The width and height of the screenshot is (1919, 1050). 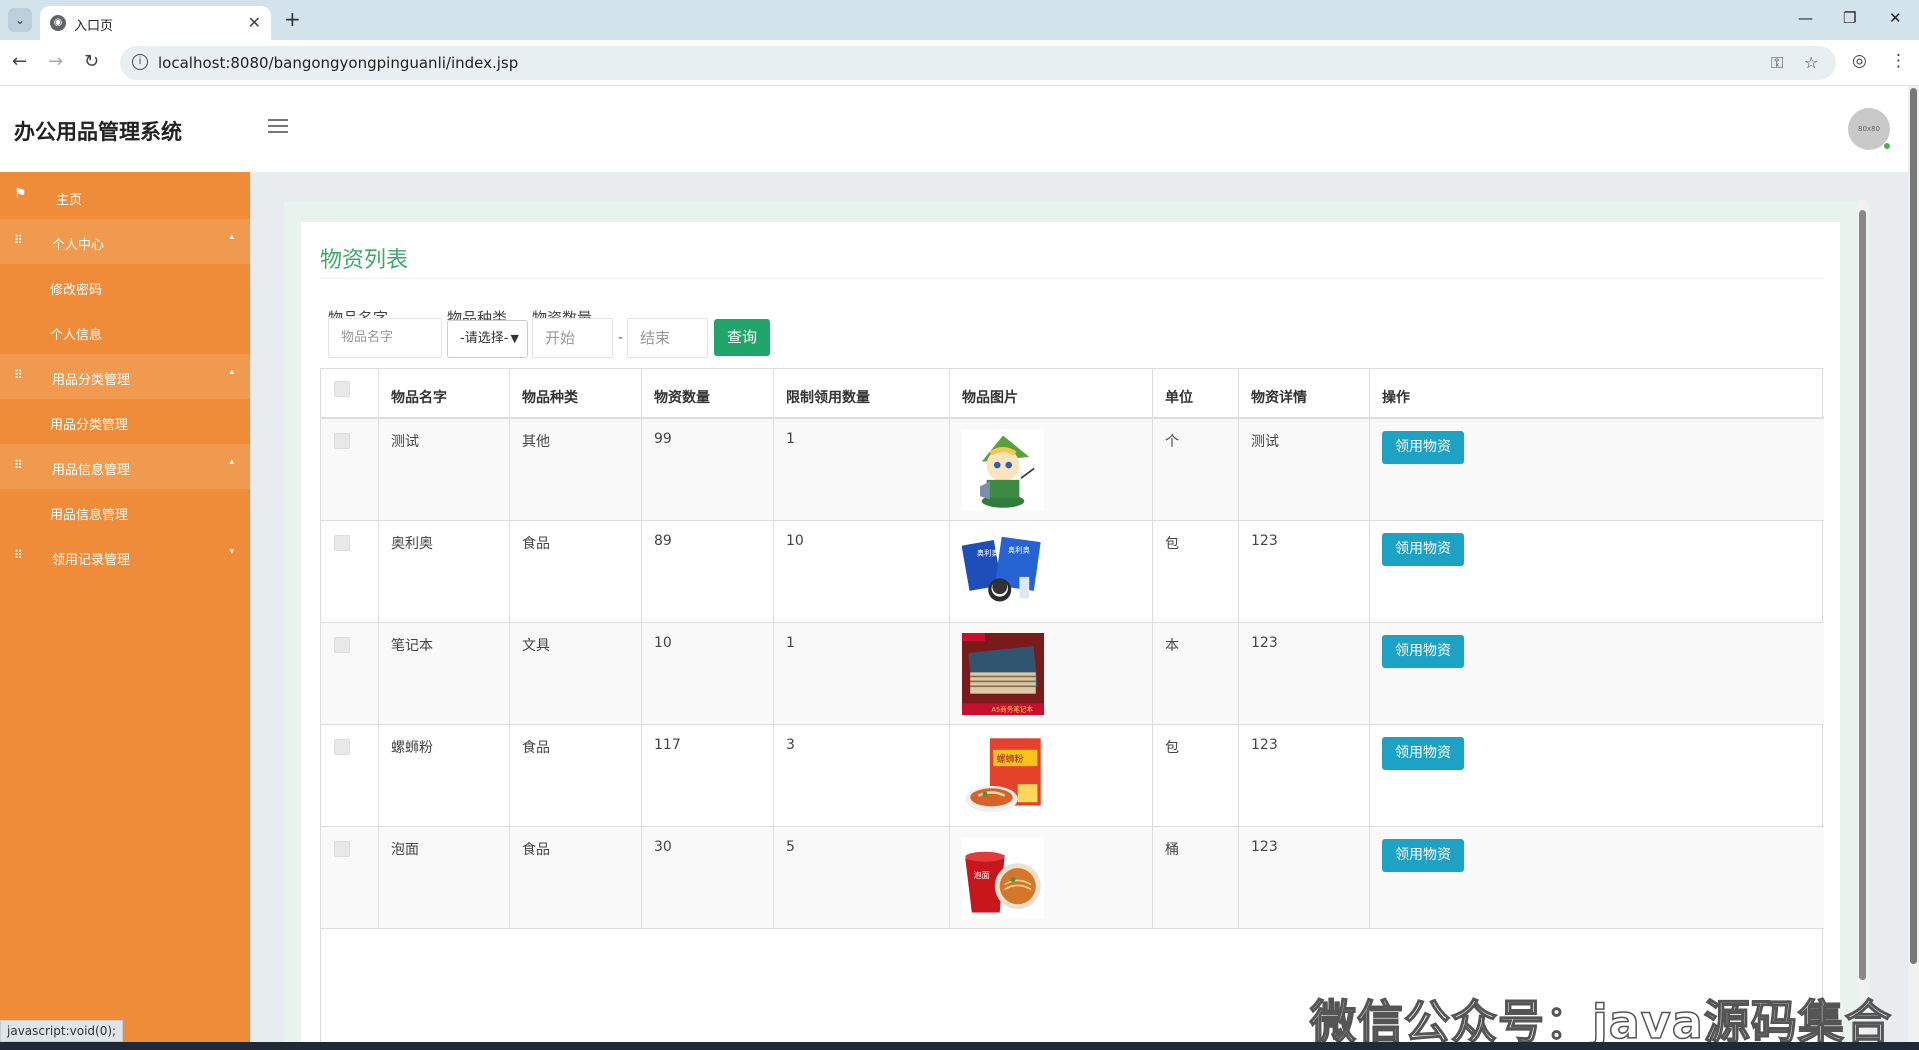 What do you see at coordinates (1811, 62) in the screenshot?
I see `bookmark-star-icon: ☆` at bounding box center [1811, 62].